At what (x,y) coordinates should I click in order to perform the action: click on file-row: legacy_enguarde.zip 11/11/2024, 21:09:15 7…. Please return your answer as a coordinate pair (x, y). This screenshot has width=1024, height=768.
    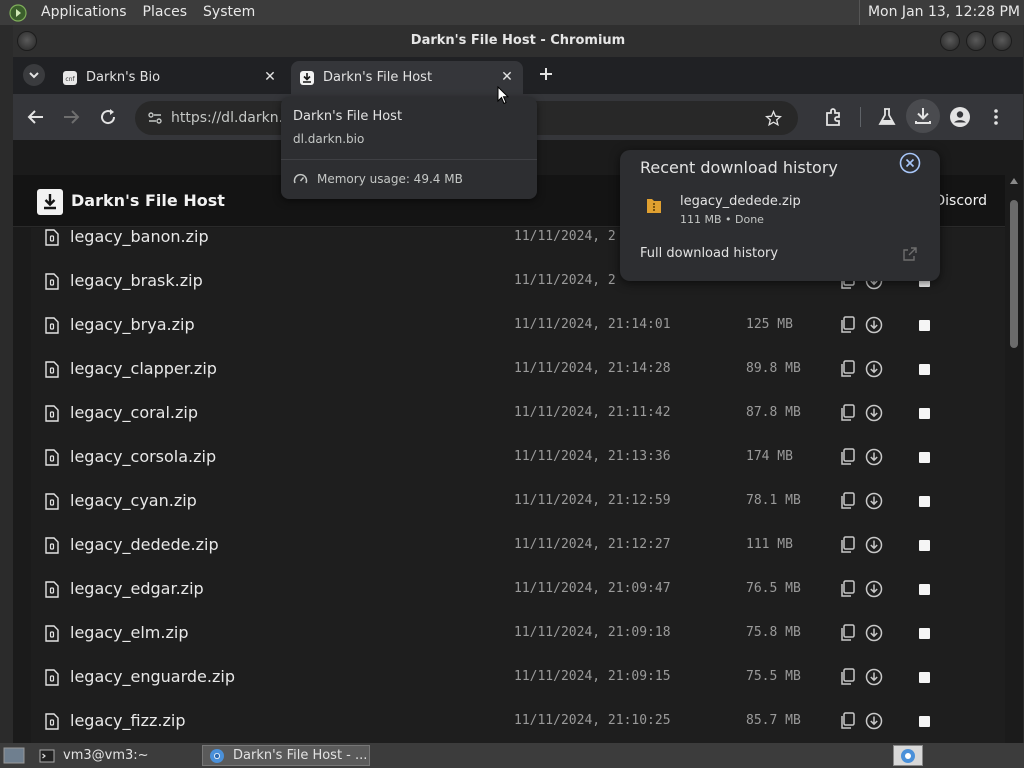
    Looking at the image, I should click on (518, 677).